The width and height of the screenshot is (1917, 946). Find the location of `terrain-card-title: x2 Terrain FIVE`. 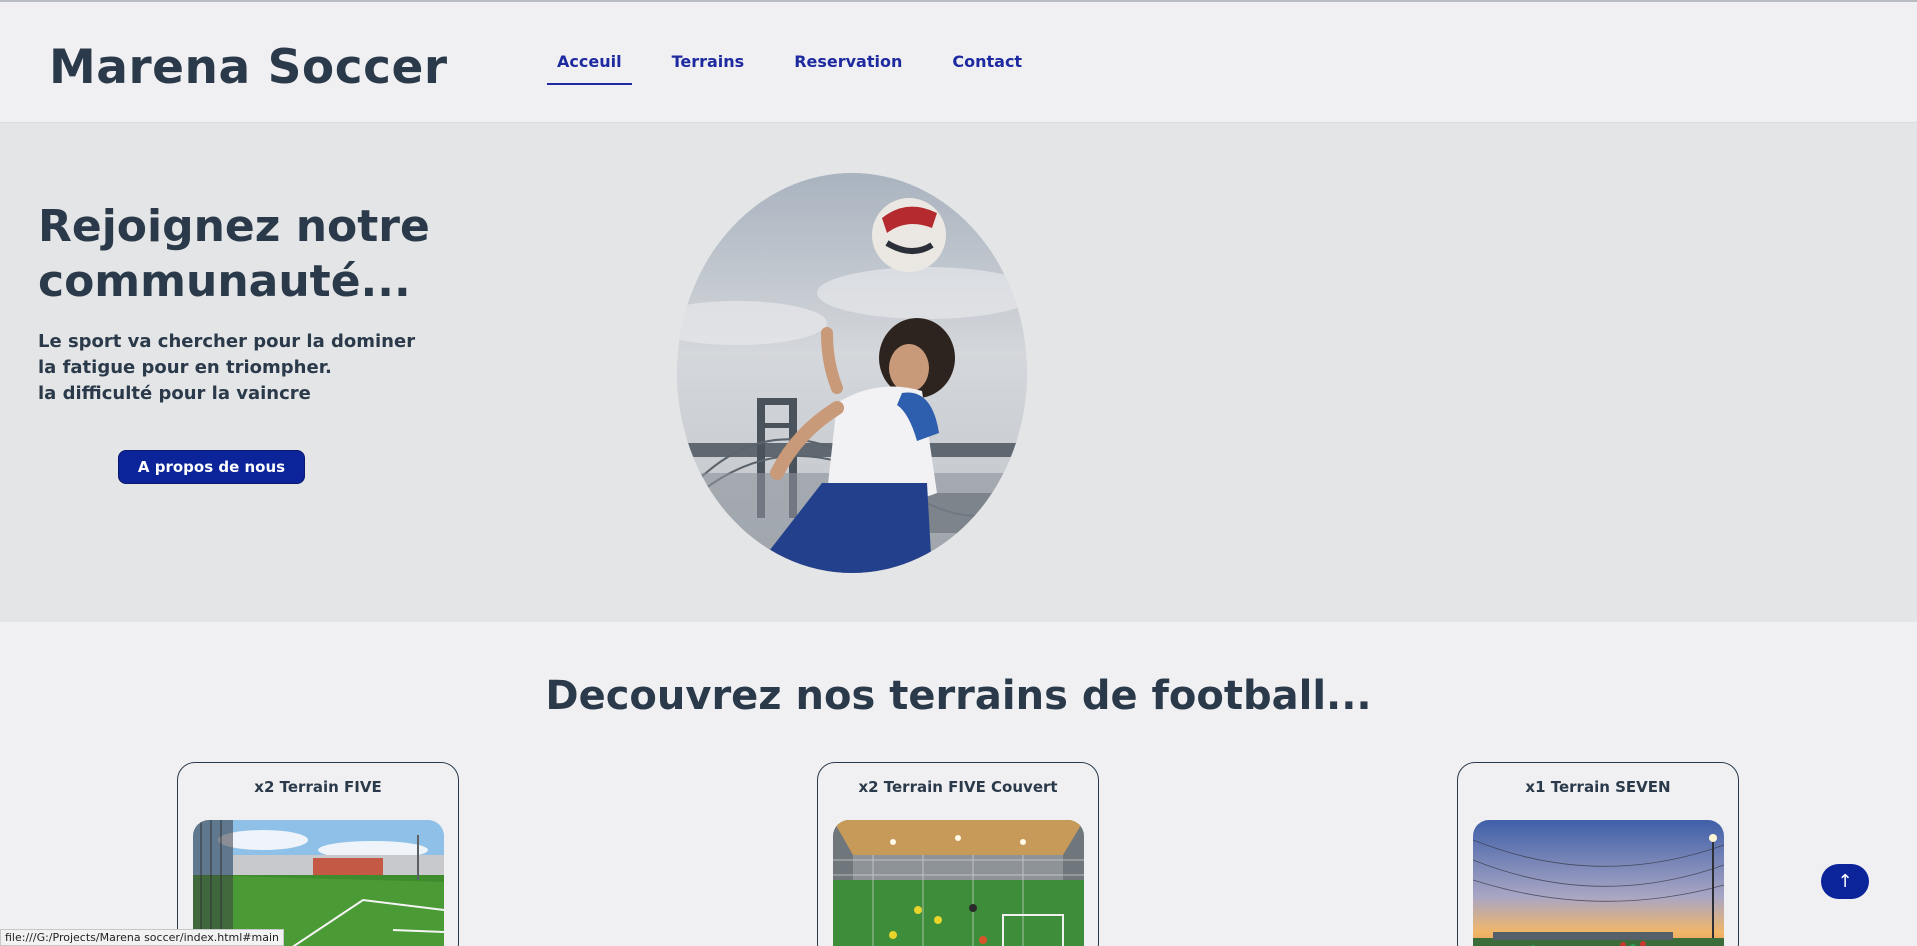

terrain-card-title: x2 Terrain FIVE is located at coordinates (318, 787).